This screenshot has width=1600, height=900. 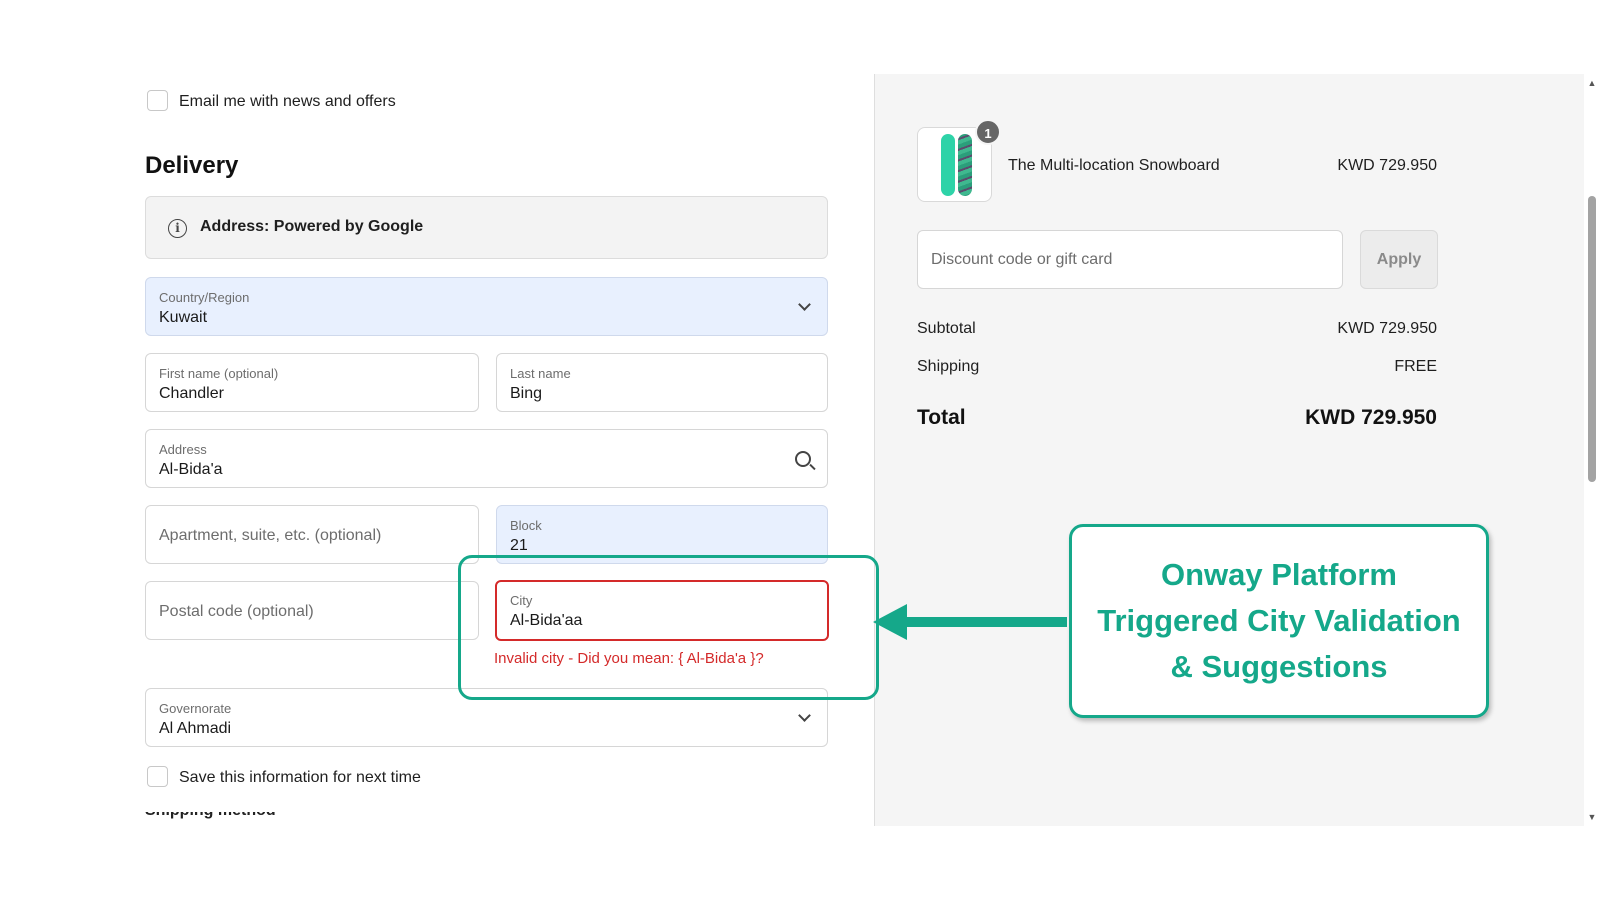 What do you see at coordinates (195, 708) in the screenshot?
I see `governorate-label: Governorate` at bounding box center [195, 708].